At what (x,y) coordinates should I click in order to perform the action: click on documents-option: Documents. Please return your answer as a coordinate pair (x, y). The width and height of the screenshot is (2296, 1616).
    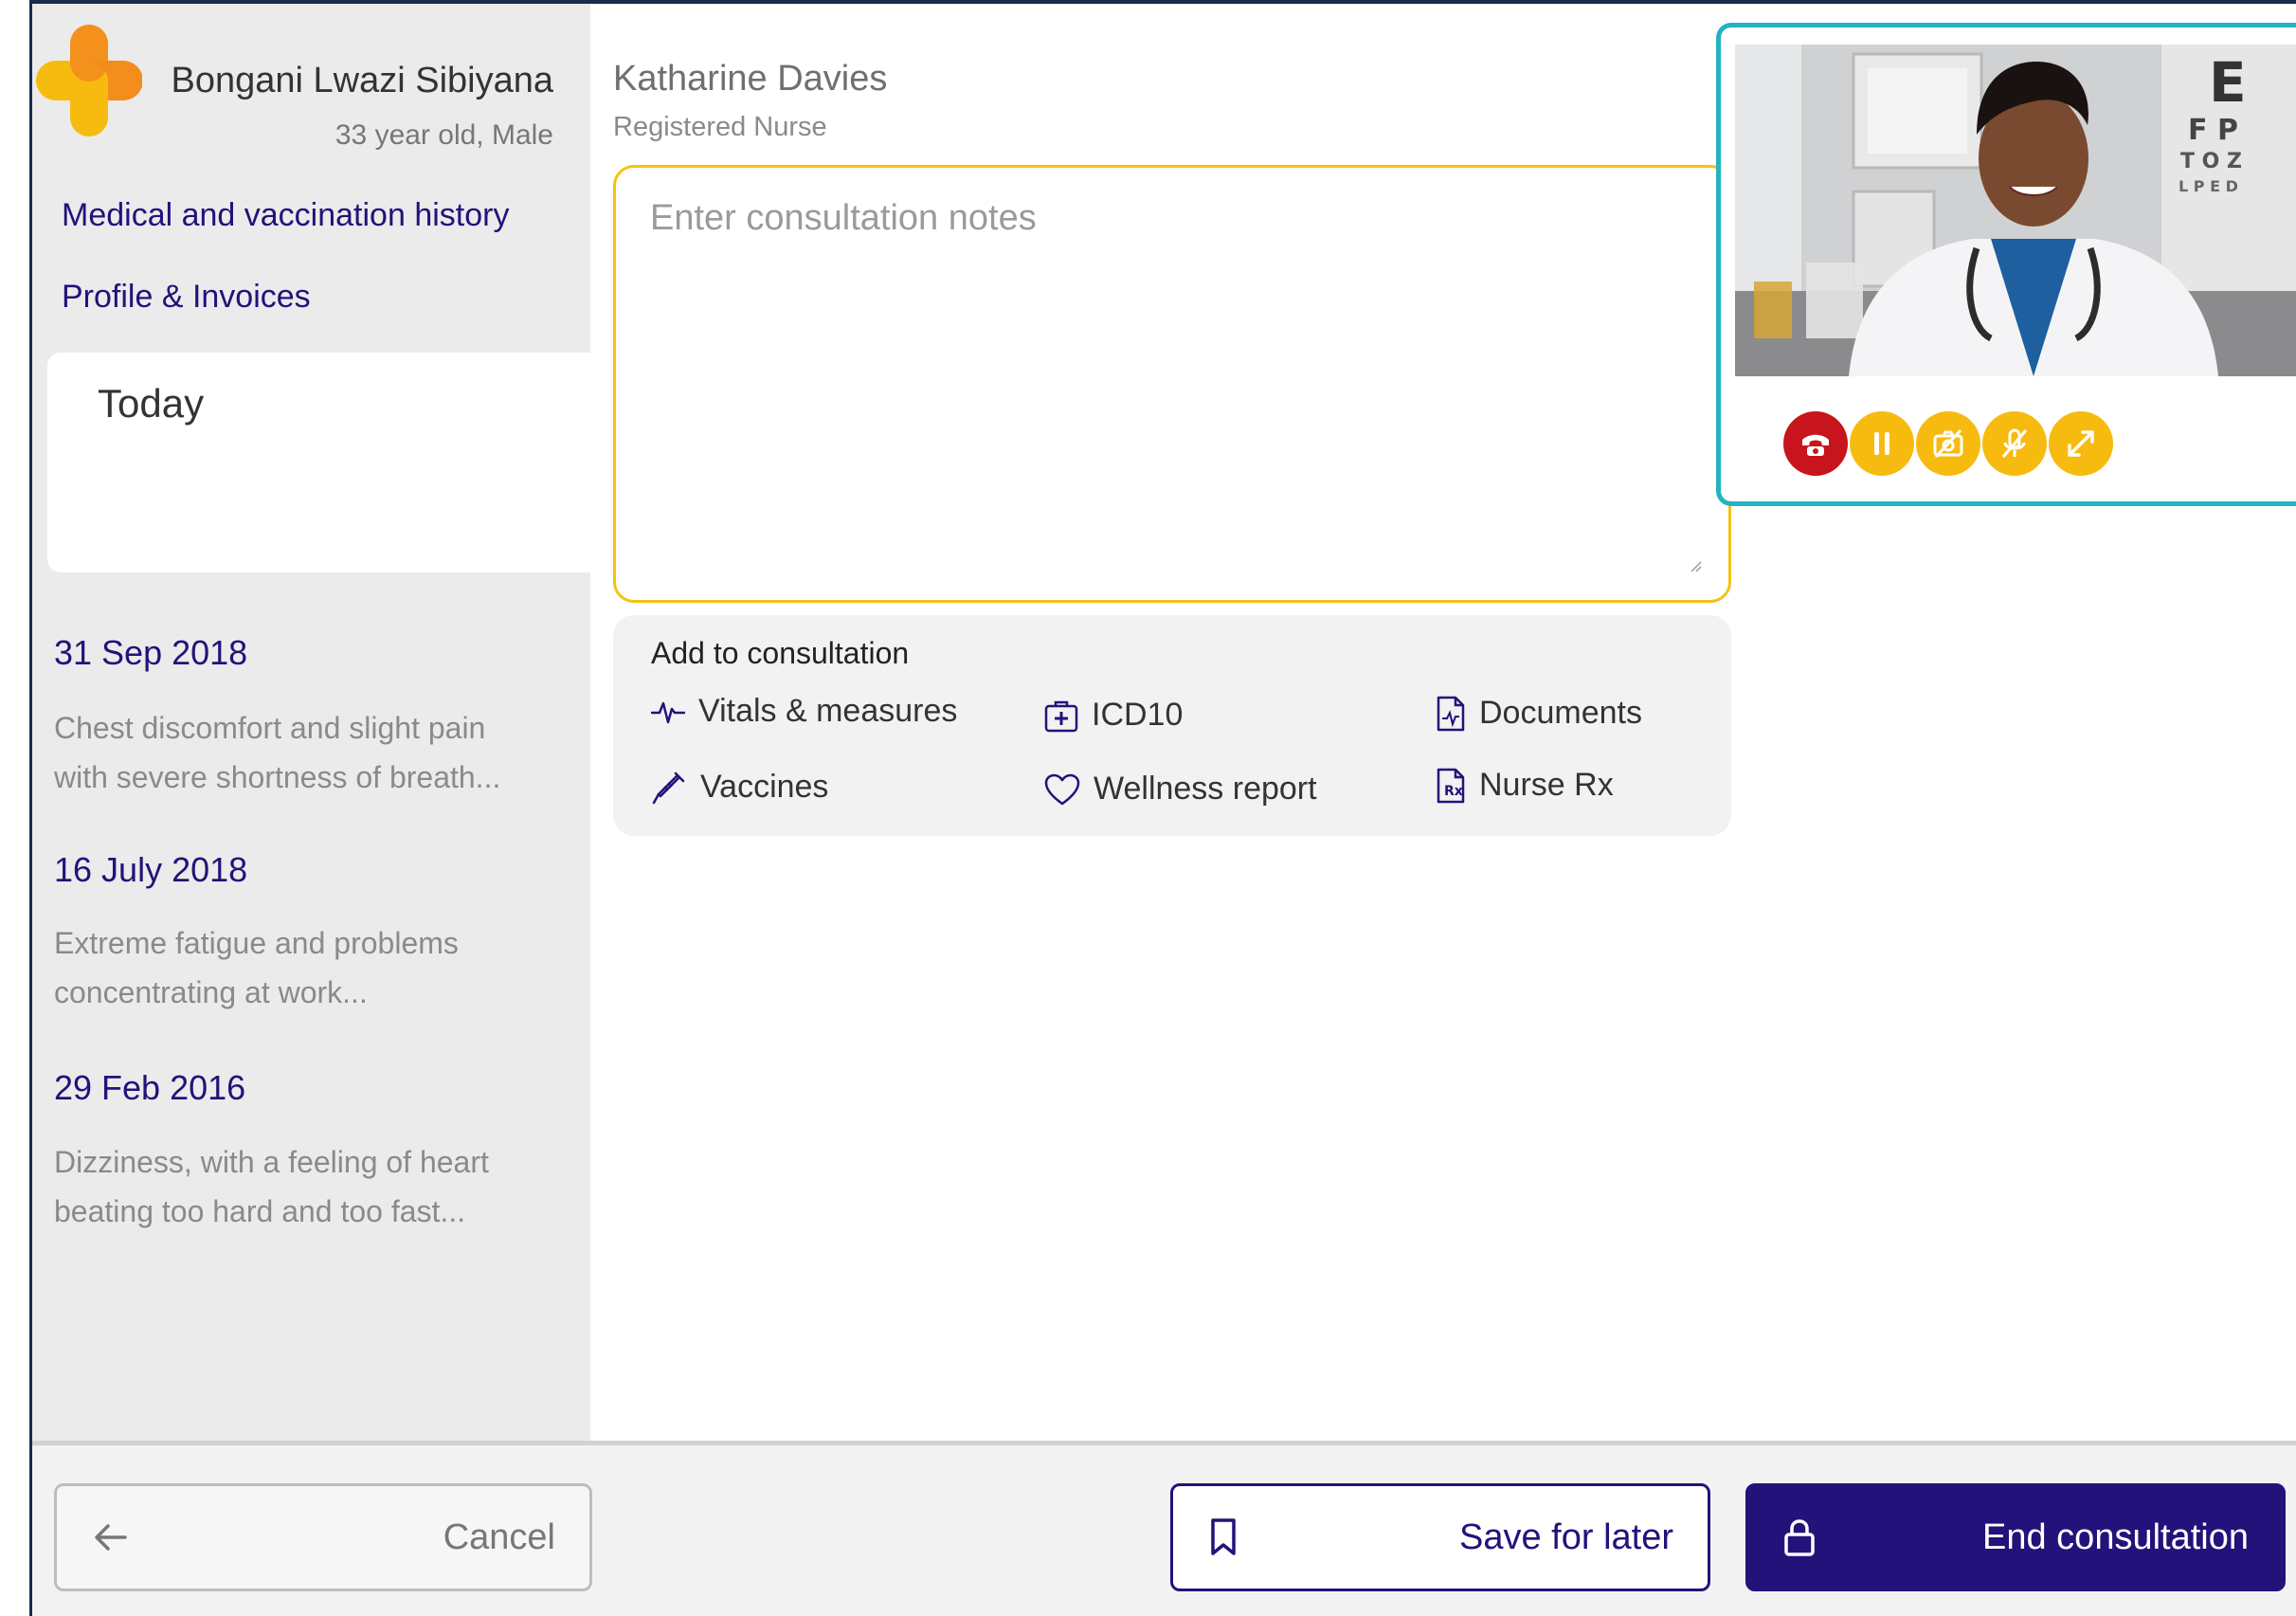
    Looking at the image, I should click on (1539, 713).